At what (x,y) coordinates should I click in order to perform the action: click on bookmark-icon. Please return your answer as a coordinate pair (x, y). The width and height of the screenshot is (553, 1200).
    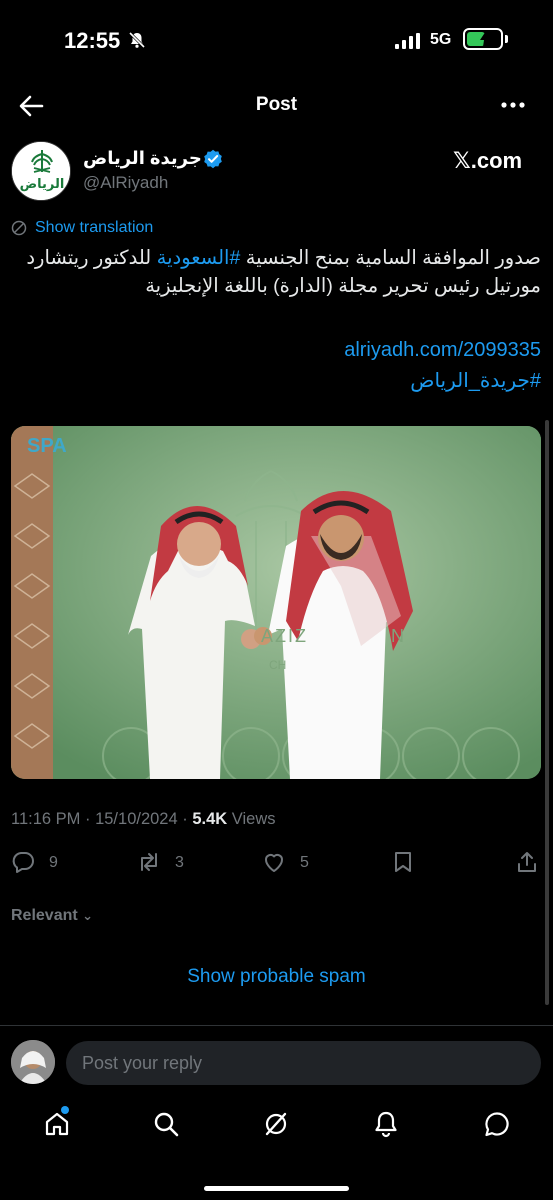
    Looking at the image, I should click on (403, 862).